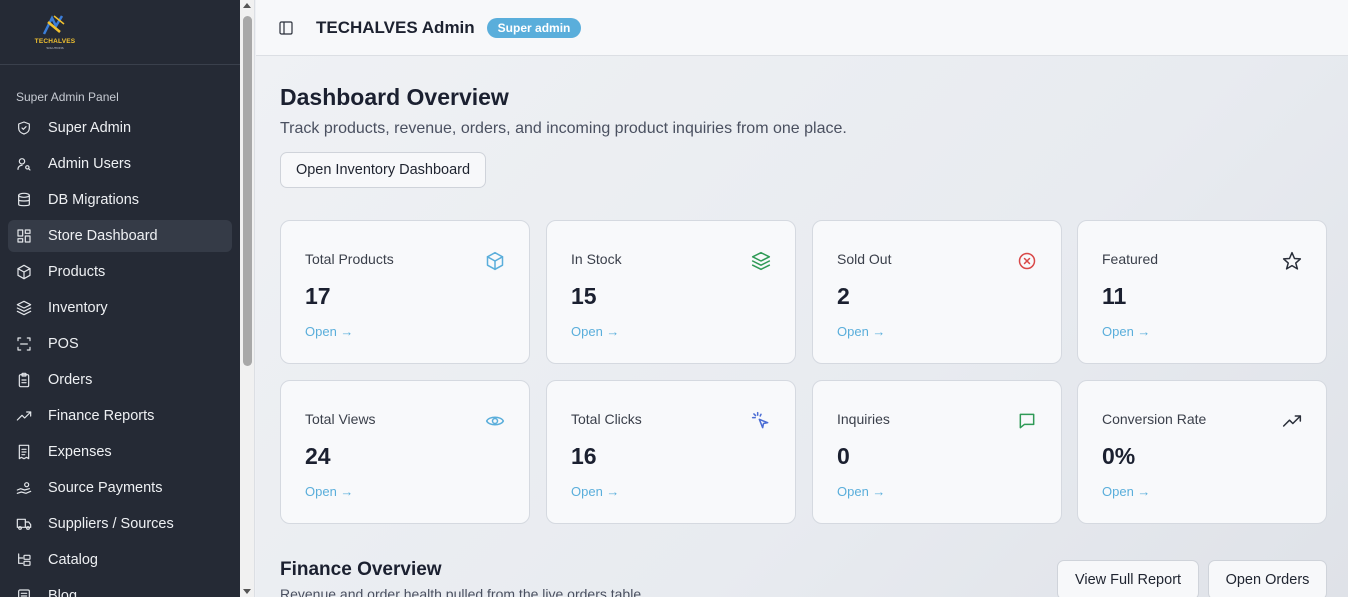 The image size is (1348, 597). Describe the element at coordinates (761, 421) in the screenshot. I see `cursor-click-icon` at that location.